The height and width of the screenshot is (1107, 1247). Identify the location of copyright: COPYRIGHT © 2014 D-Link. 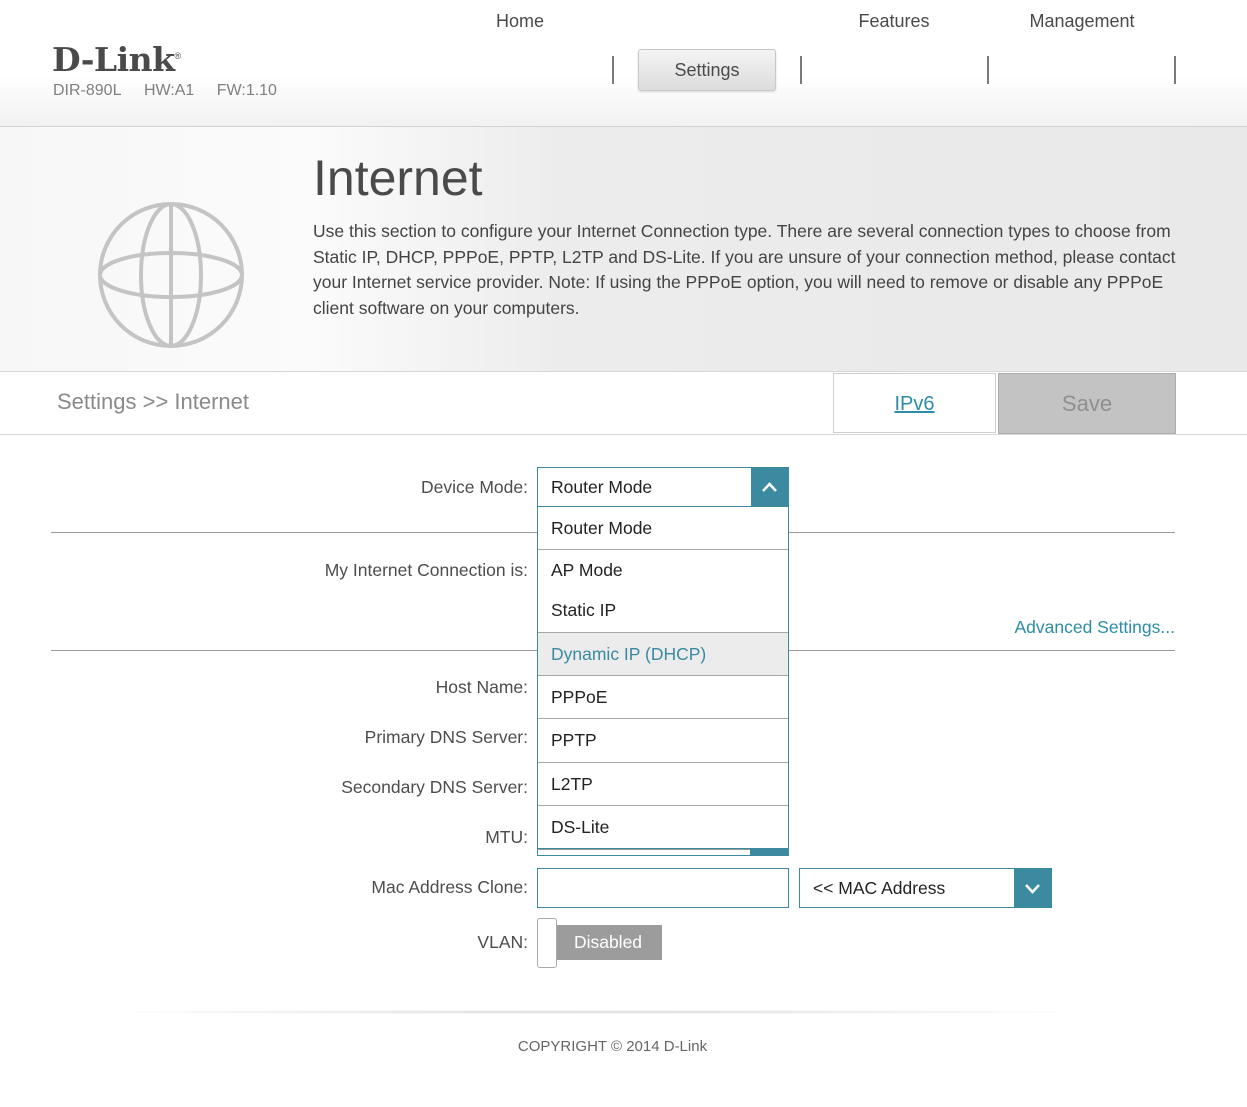
(612, 1046).